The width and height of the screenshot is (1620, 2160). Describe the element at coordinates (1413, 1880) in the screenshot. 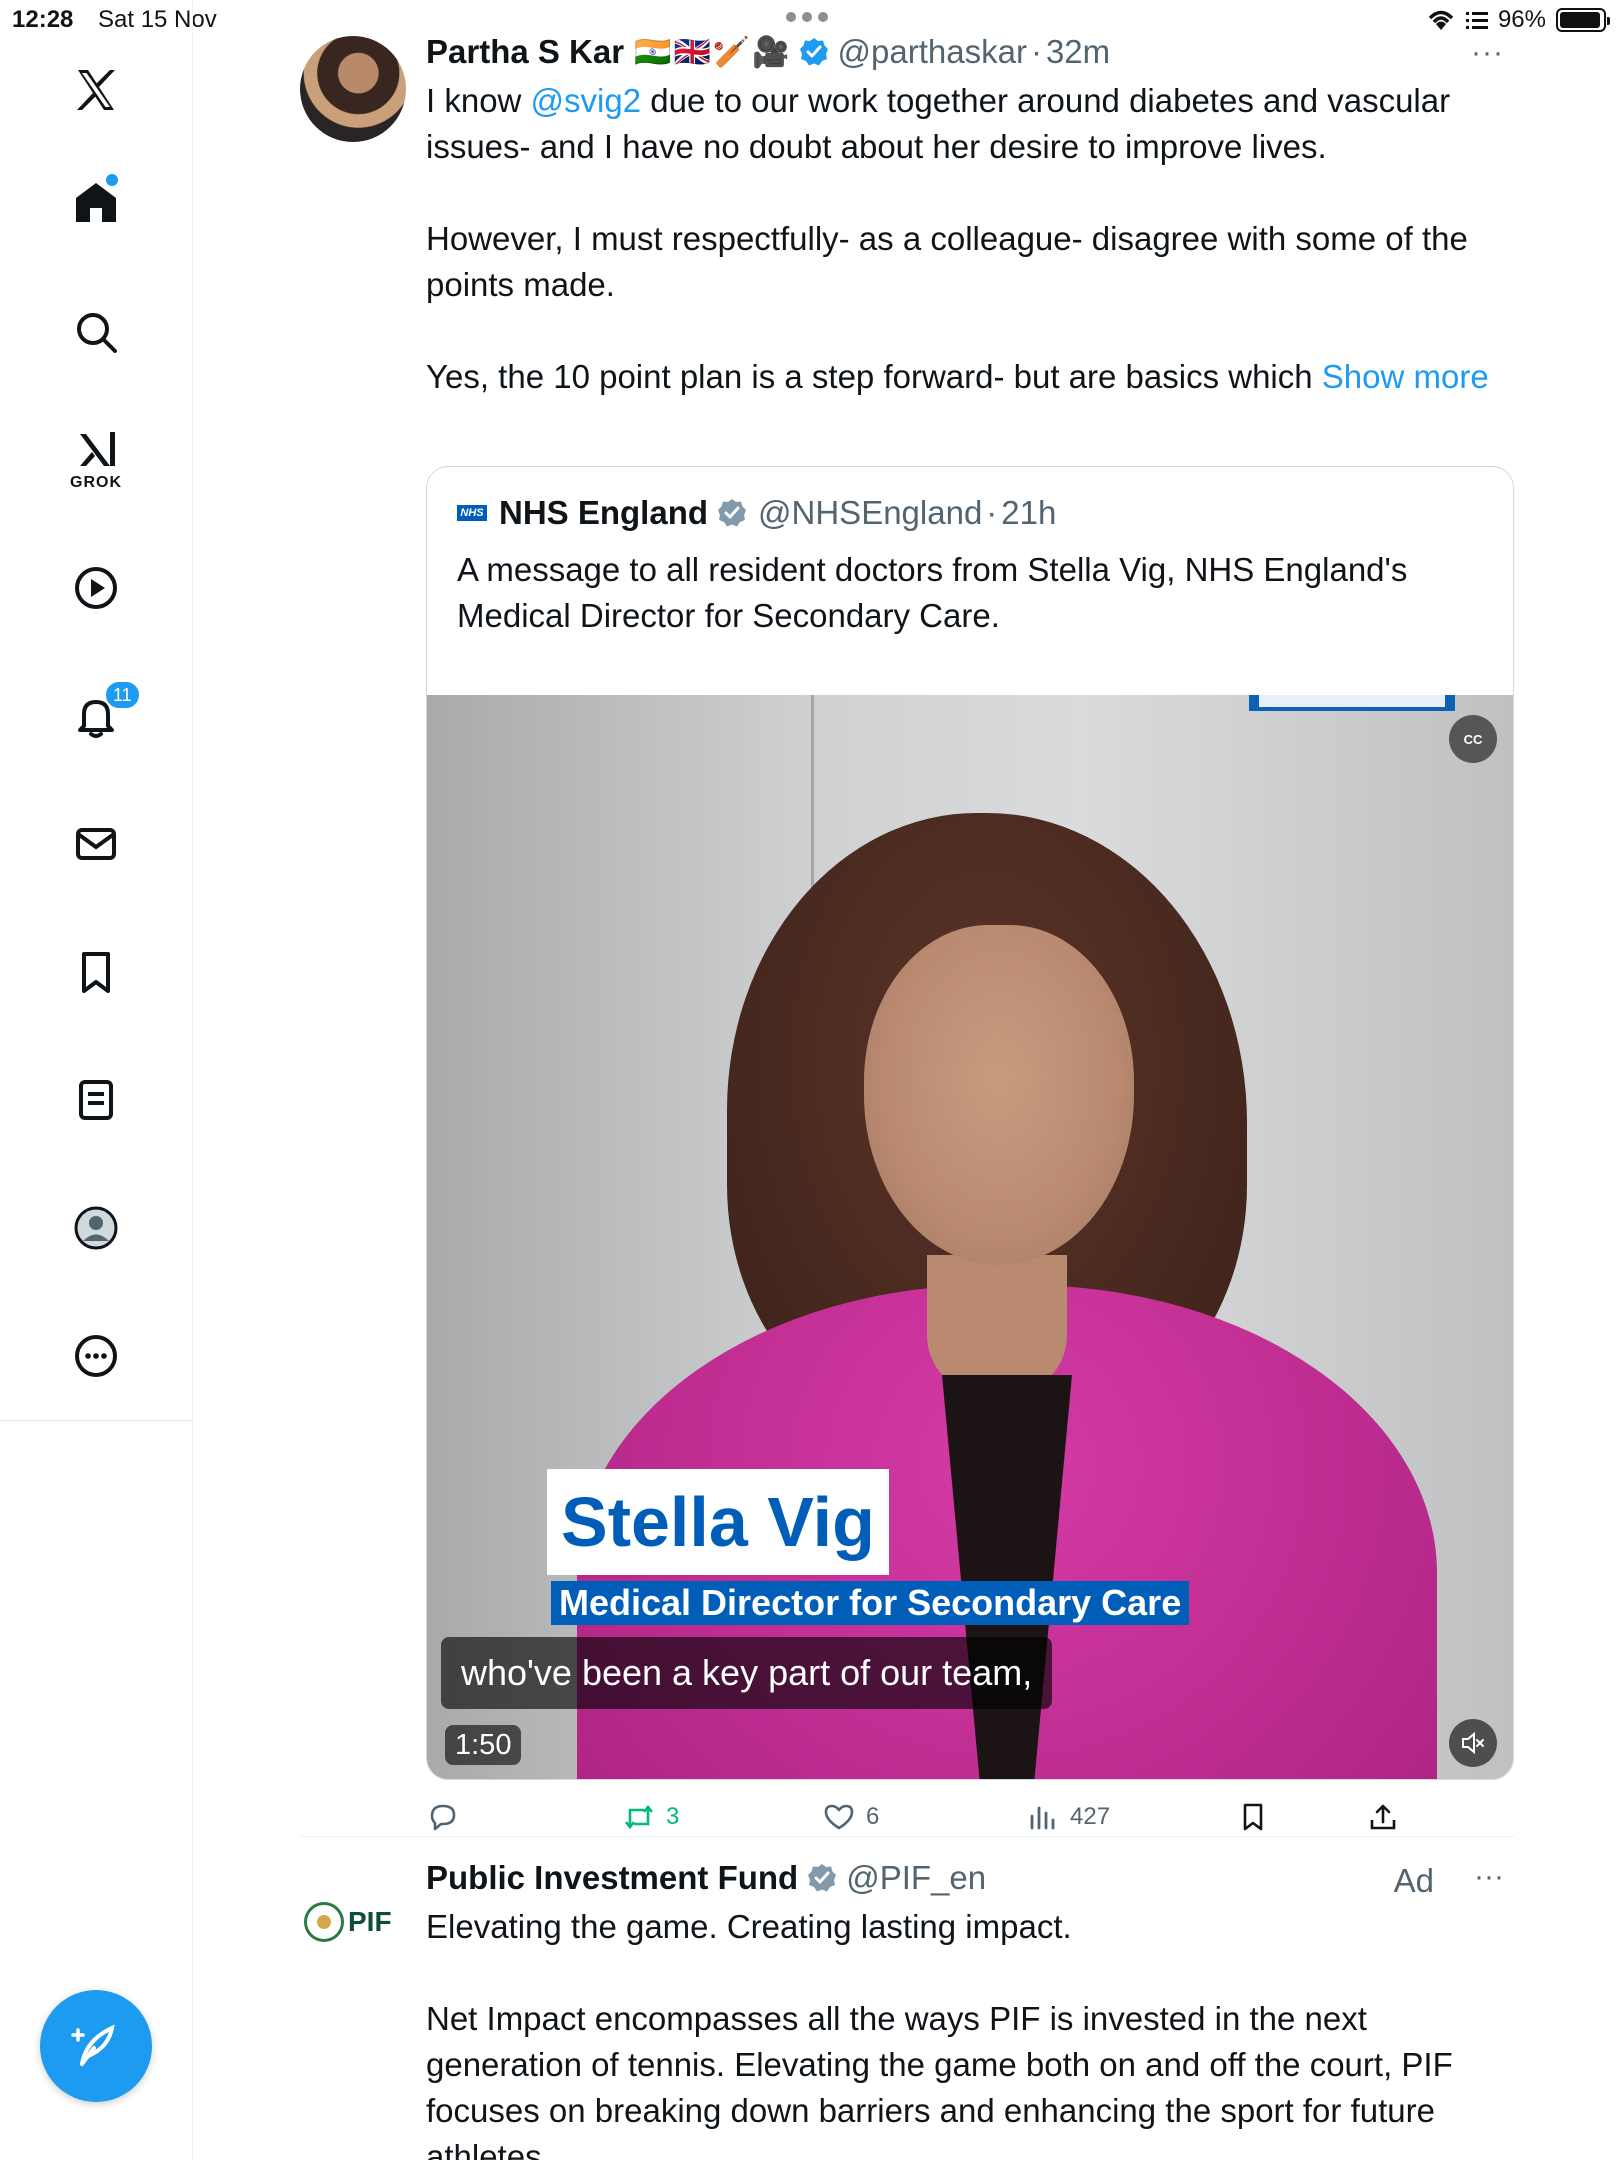

I see `ad-label: Ad` at that location.